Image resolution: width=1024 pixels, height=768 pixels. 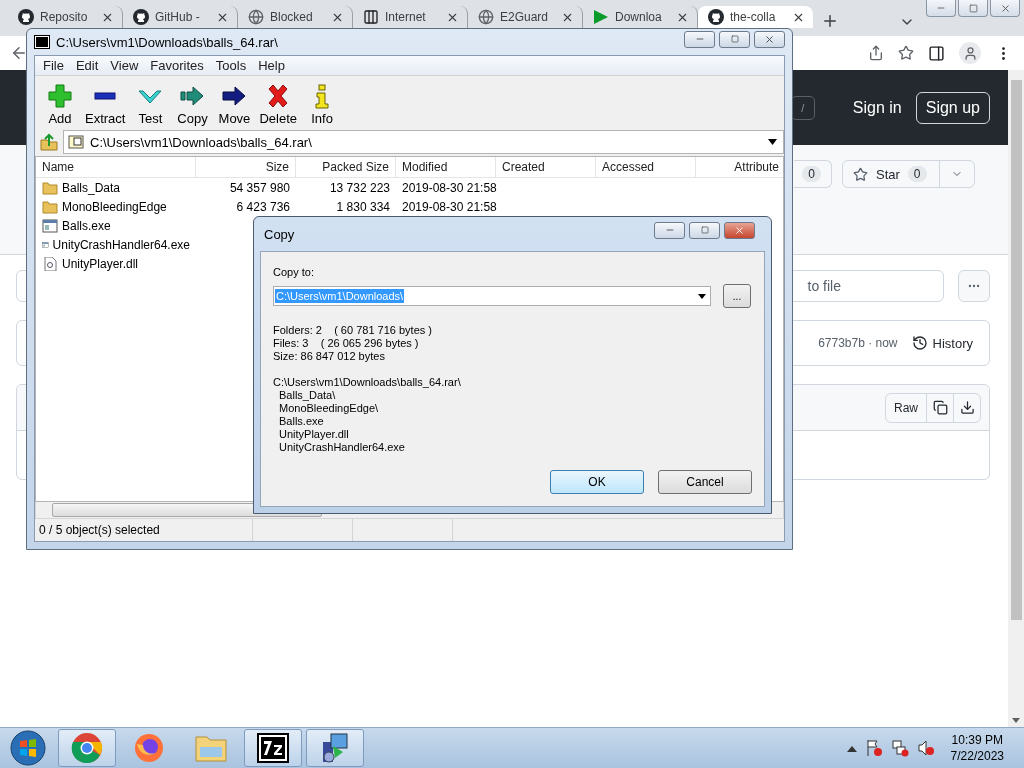 What do you see at coordinates (100, 263) in the screenshot?
I see `file-name: UnityPlayer.dll` at bounding box center [100, 263].